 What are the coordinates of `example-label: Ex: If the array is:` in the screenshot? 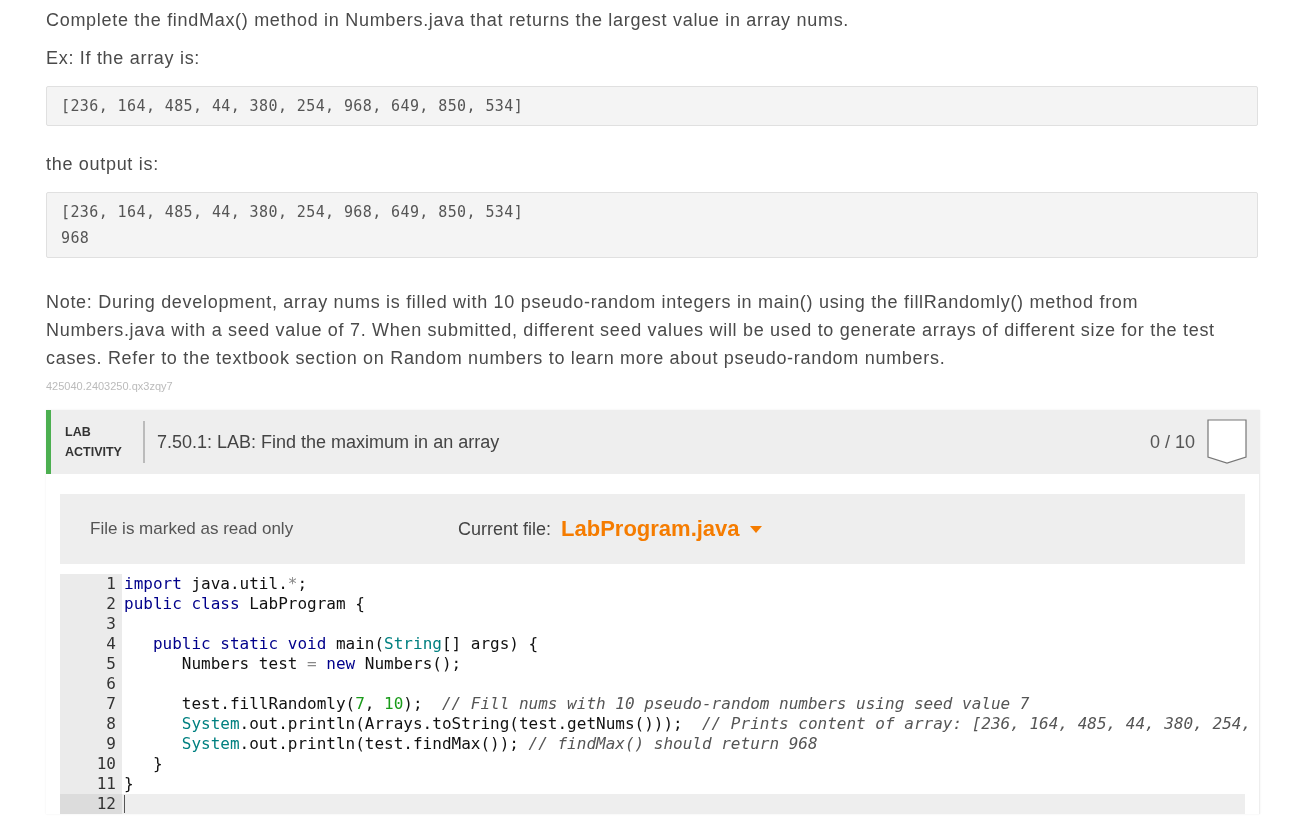 It's located at (124, 58).